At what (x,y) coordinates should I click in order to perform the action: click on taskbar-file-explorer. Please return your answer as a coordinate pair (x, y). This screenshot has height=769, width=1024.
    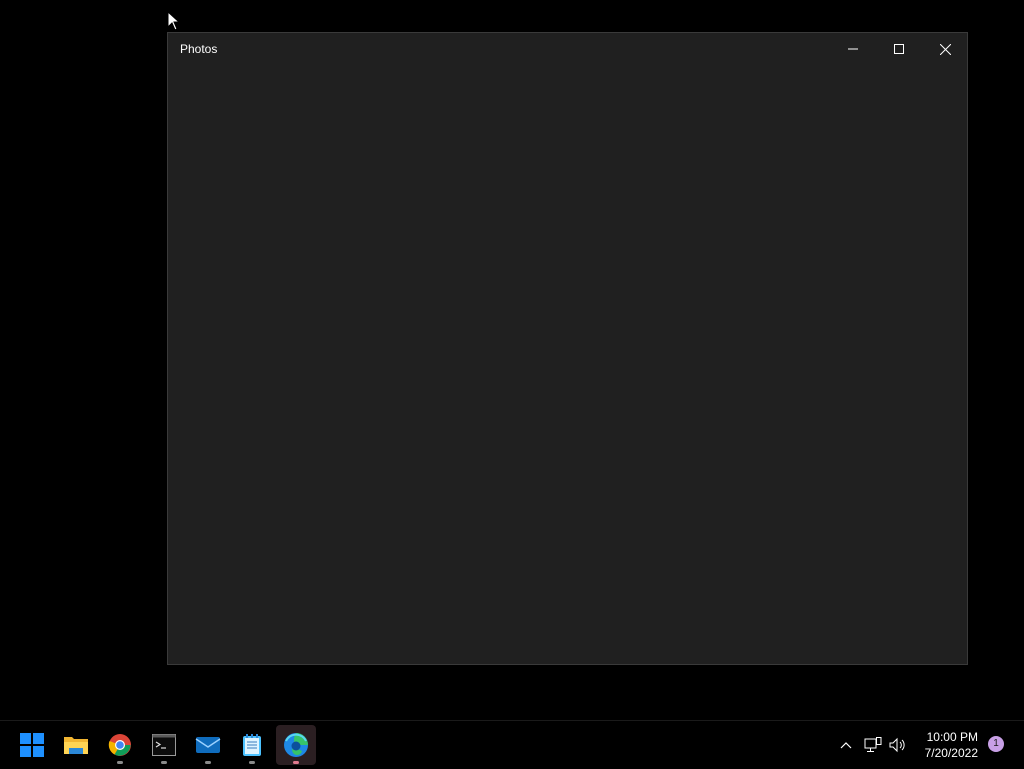
    Looking at the image, I should click on (76, 745).